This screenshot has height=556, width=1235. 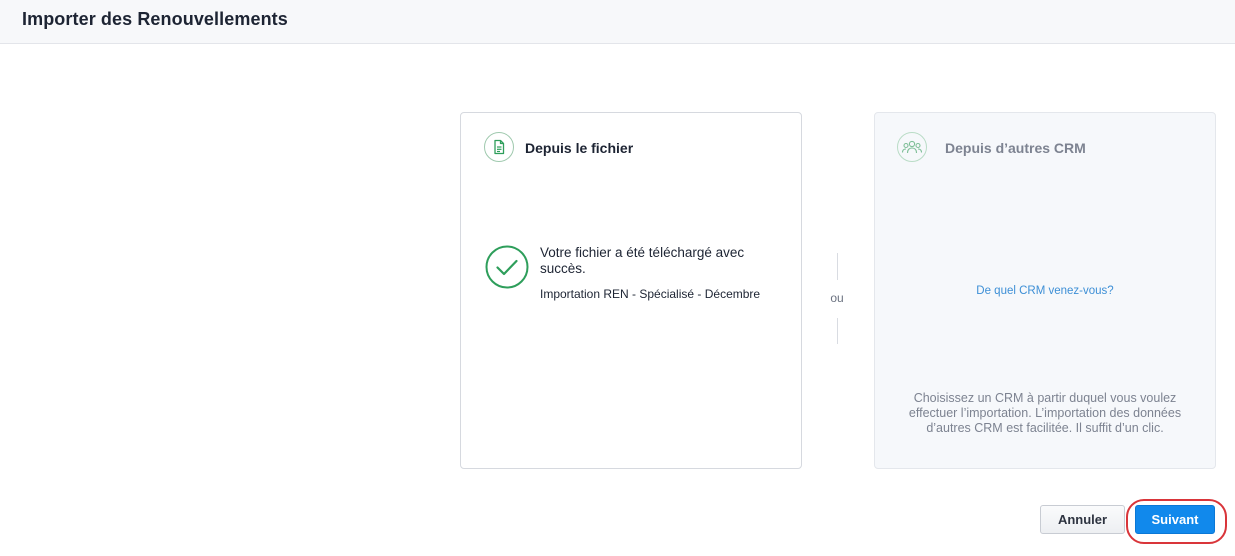 What do you see at coordinates (1082, 519) in the screenshot?
I see `cancel-button: Annuler` at bounding box center [1082, 519].